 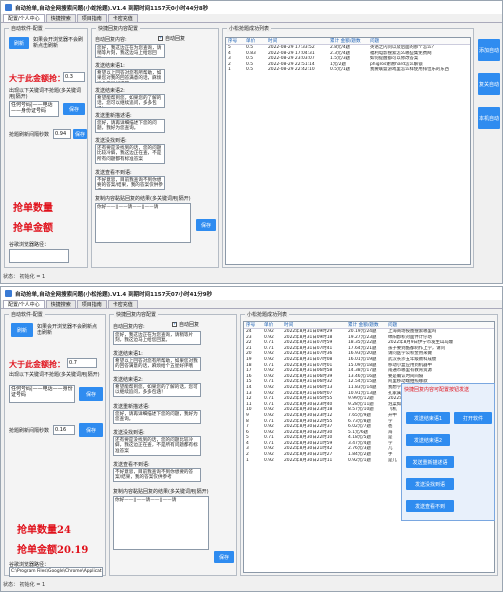 I want to click on send-search-button: 发送没找到语, so click(x=430, y=484).